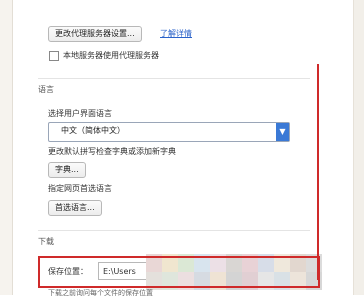  I want to click on preferred-language-label: 指定网页首选语言, so click(80, 188).